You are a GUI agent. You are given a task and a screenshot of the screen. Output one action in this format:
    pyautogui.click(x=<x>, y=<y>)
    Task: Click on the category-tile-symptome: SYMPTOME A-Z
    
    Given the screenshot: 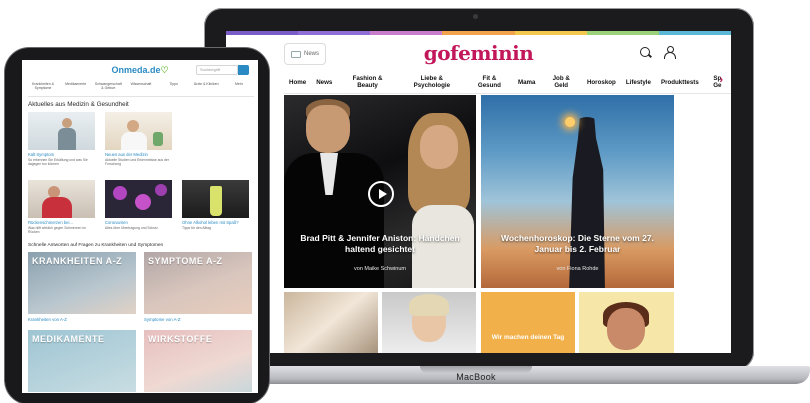 What is the action you would take?
    pyautogui.click(x=198, y=283)
    